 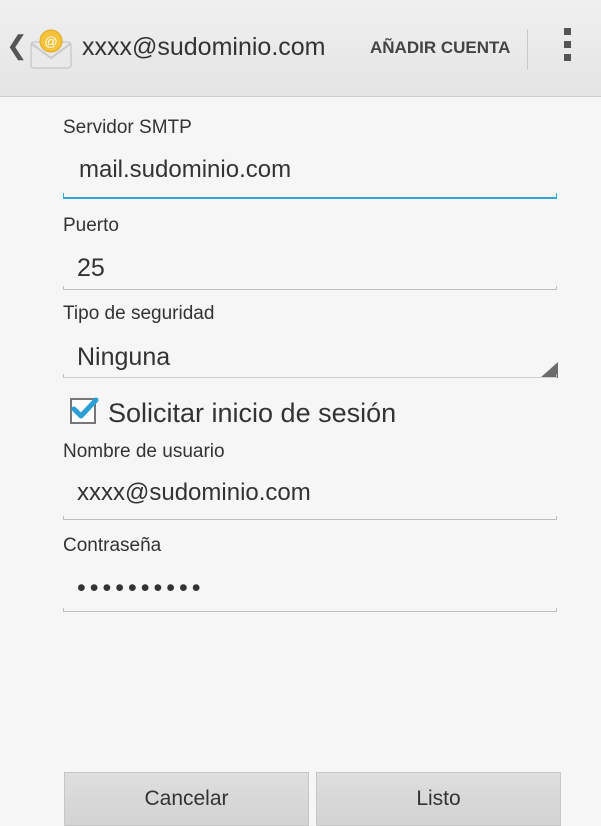 What do you see at coordinates (112, 545) in the screenshot?
I see `password-label: Contraseña` at bounding box center [112, 545].